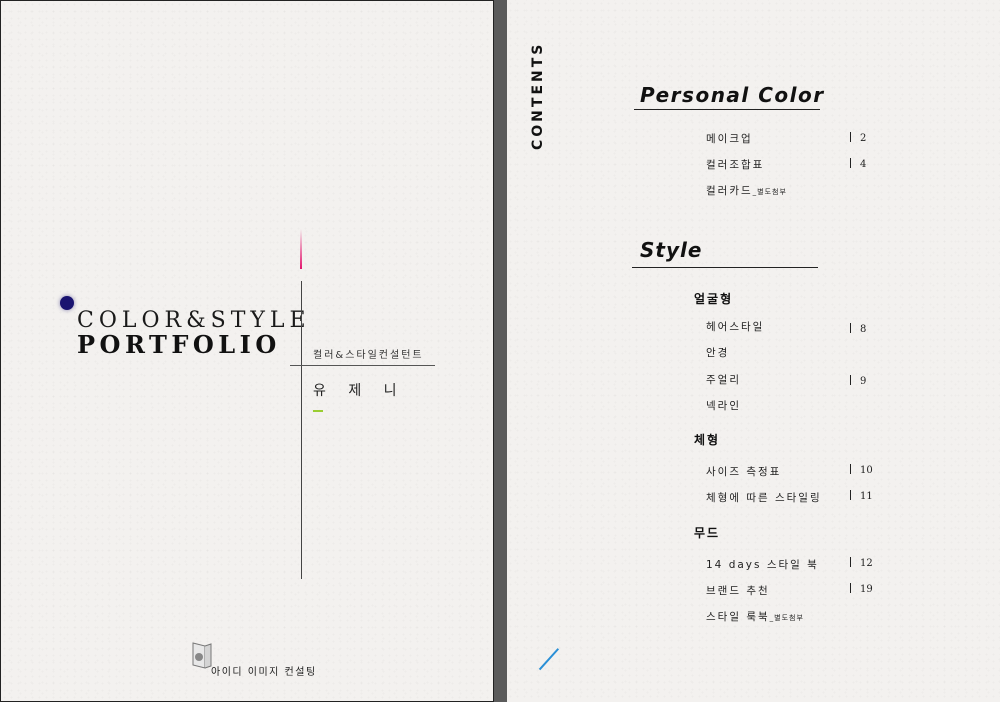 This screenshot has height=702, width=1000. What do you see at coordinates (179, 344) in the screenshot?
I see `cover-title-line2: PORTFOLIO` at bounding box center [179, 344].